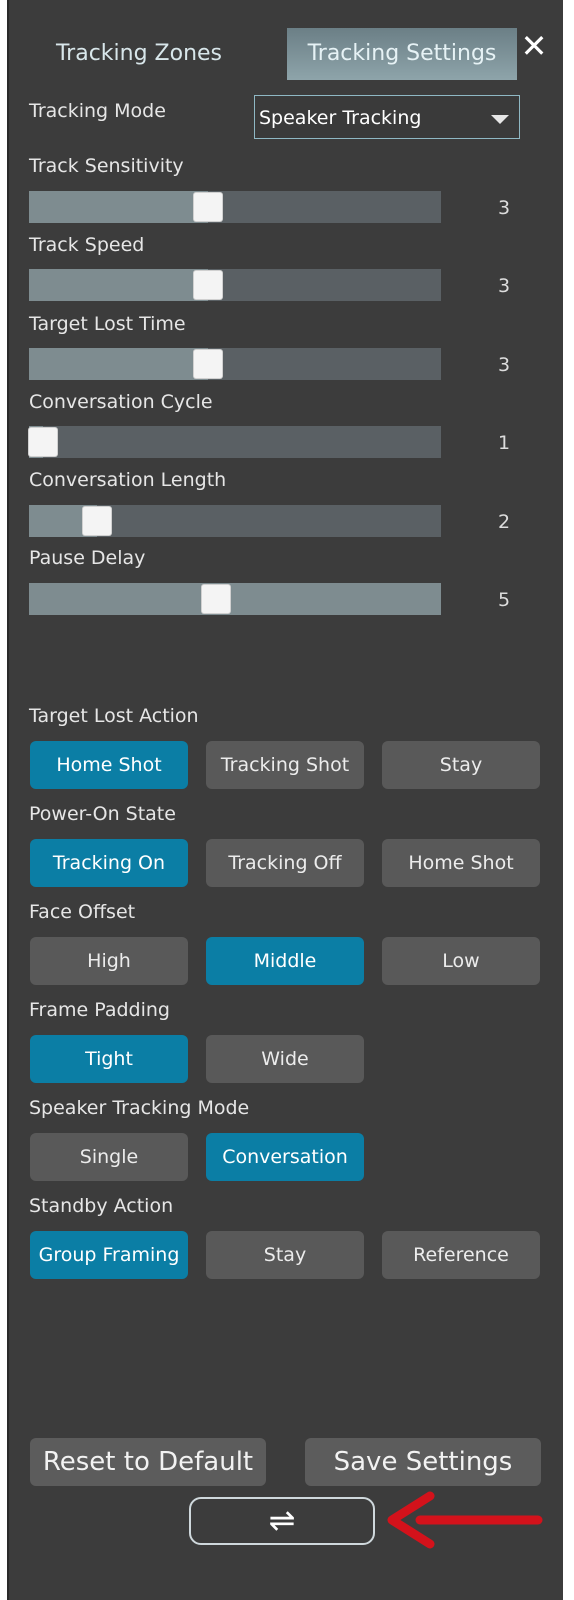 The image size is (574, 1600). I want to click on frame-padding-wide-button: Wide, so click(285, 1059).